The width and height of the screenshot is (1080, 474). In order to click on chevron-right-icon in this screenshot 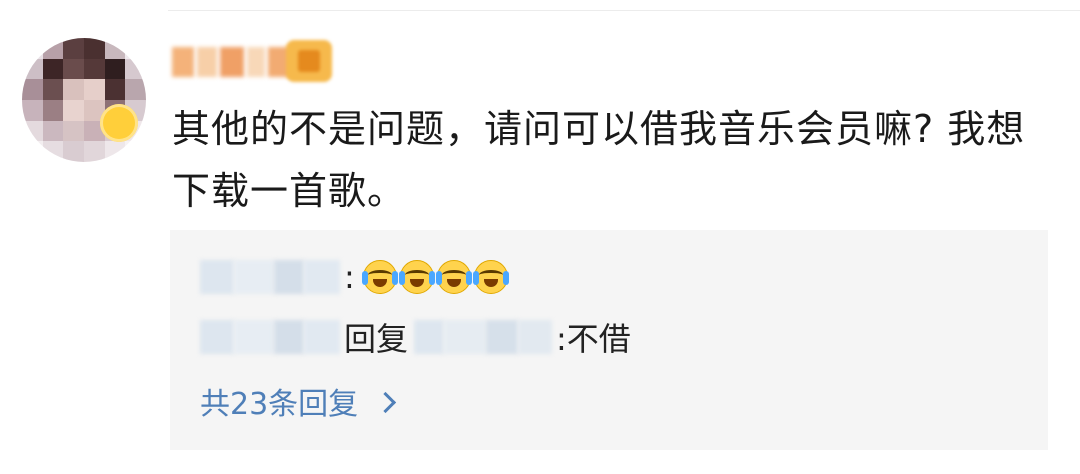, I will do `click(386, 402)`.